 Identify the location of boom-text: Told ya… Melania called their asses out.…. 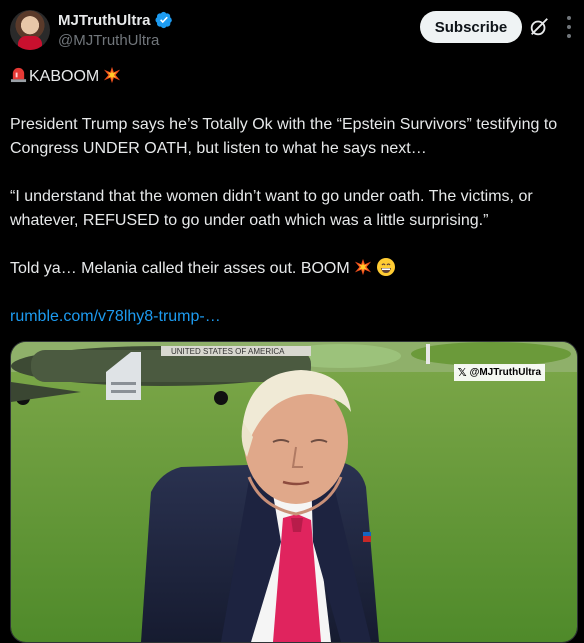
(180, 268).